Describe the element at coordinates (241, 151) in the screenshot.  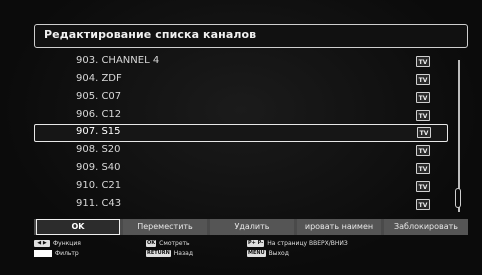
I see `channel-row-908: 908. S20 TV` at that location.